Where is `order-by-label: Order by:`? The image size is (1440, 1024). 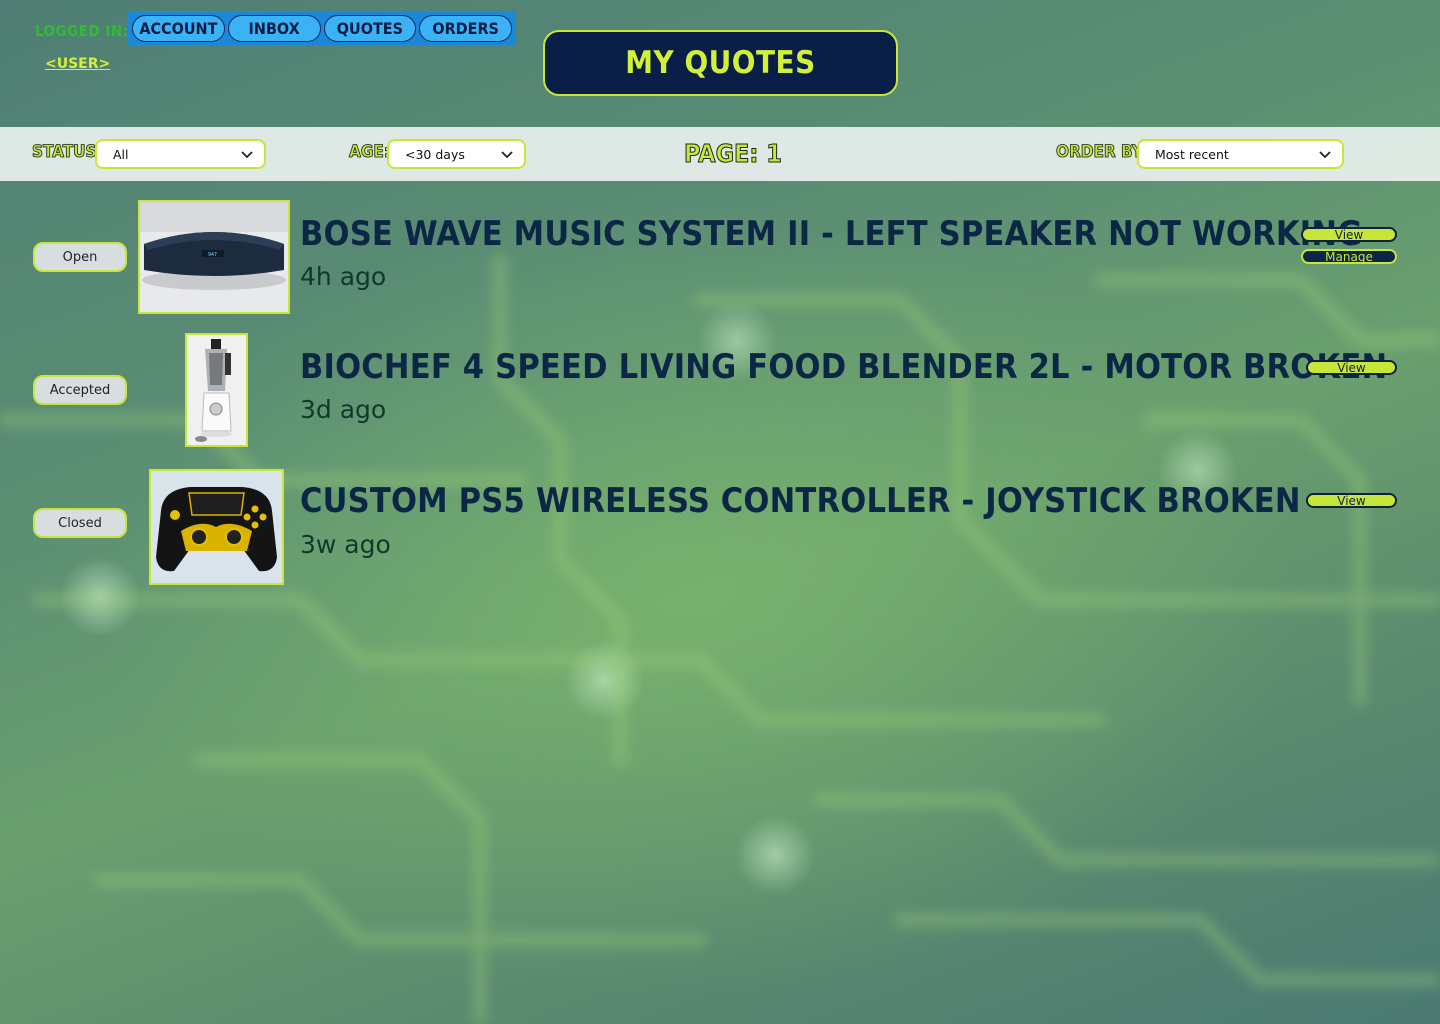
order-by-label: Order by: is located at coordinates (1102, 152).